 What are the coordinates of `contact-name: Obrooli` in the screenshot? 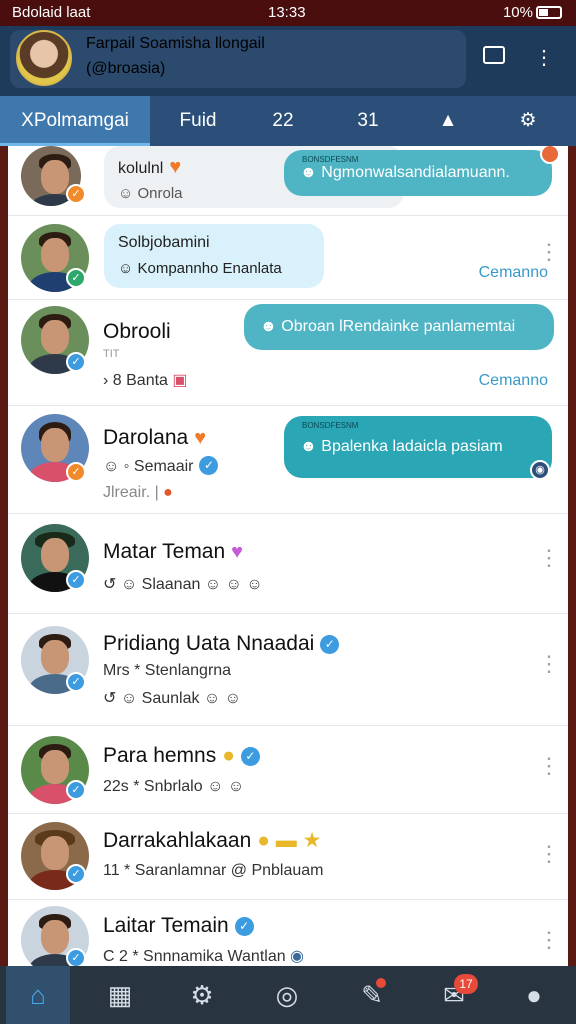 It's located at (137, 331).